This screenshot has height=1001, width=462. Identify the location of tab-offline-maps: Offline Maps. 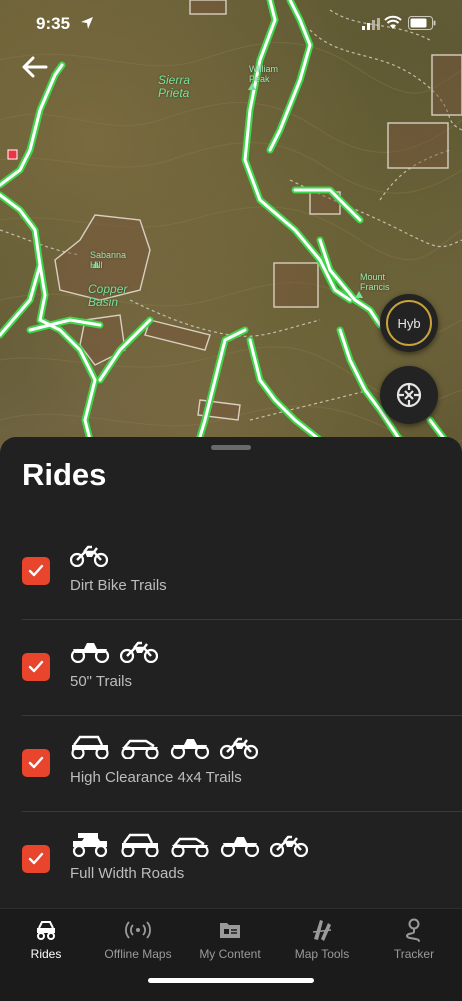
(138, 945).